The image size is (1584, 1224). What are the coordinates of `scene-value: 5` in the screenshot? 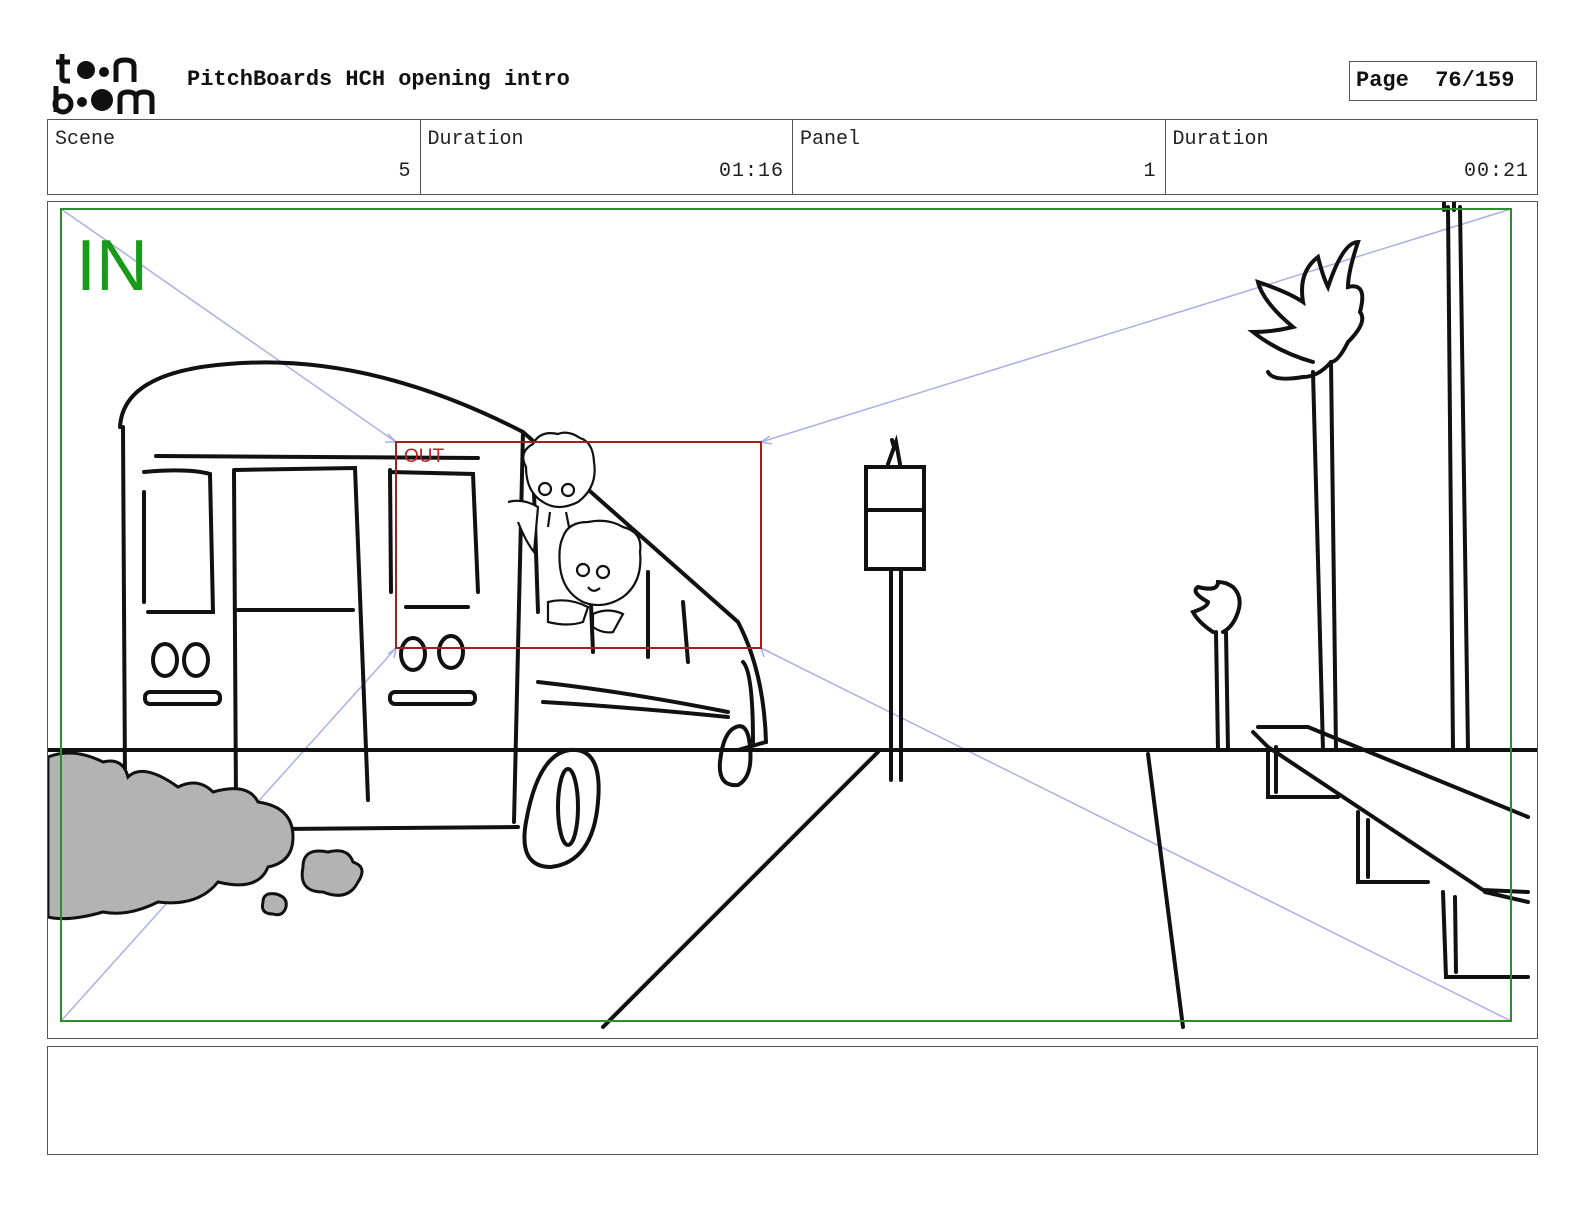 It's located at (405, 171).